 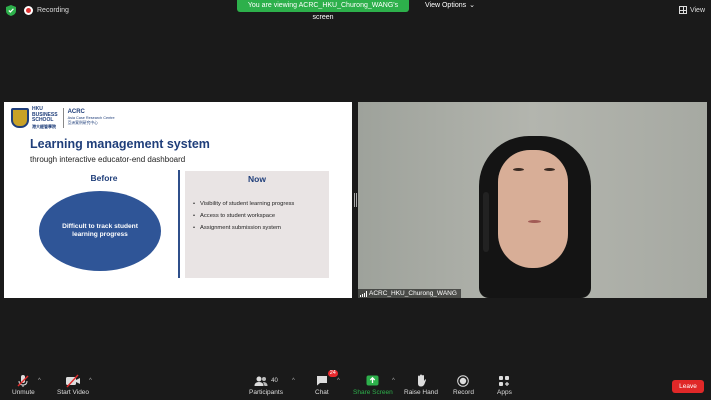 What do you see at coordinates (534, 221) in the screenshot?
I see `video-person-mouth` at bounding box center [534, 221].